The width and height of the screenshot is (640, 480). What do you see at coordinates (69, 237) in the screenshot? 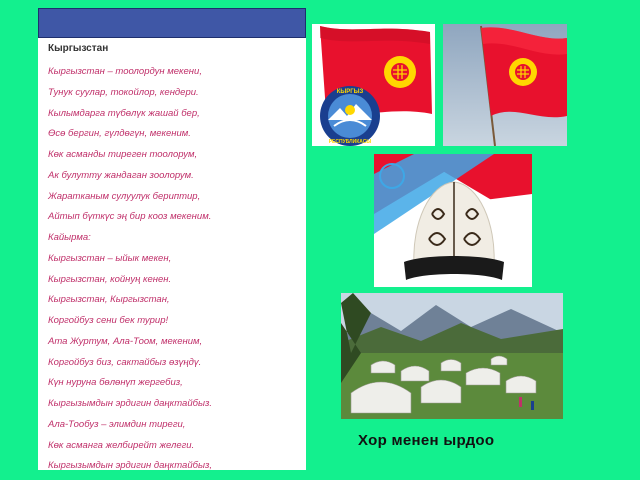
I see `poem-line: Кайырма:` at bounding box center [69, 237].